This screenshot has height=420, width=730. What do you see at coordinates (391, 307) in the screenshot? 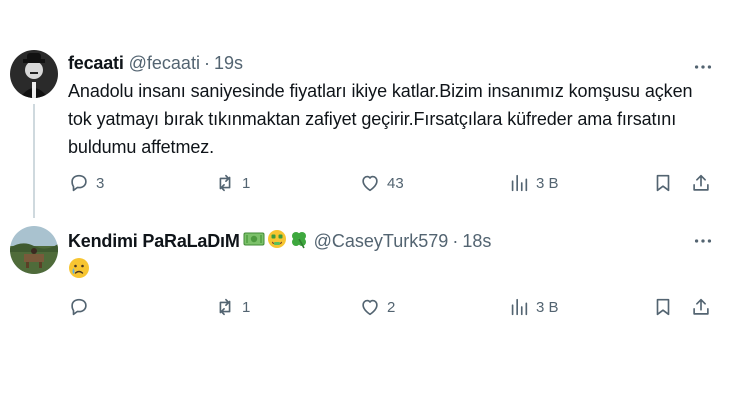
I see `like-count: 2` at bounding box center [391, 307].